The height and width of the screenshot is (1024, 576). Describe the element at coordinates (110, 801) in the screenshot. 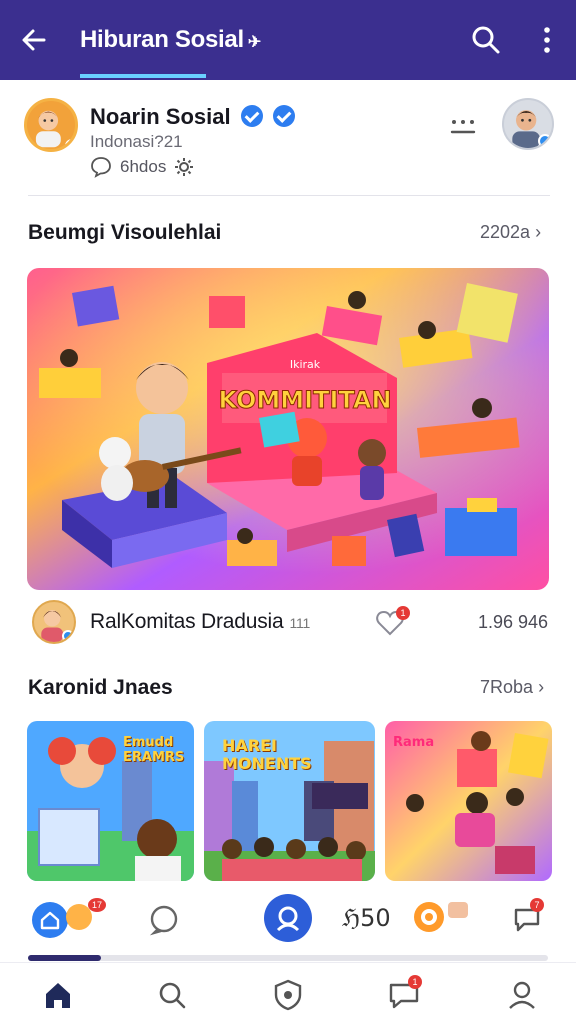

I see `content-card: Emudd ERAMRS` at that location.